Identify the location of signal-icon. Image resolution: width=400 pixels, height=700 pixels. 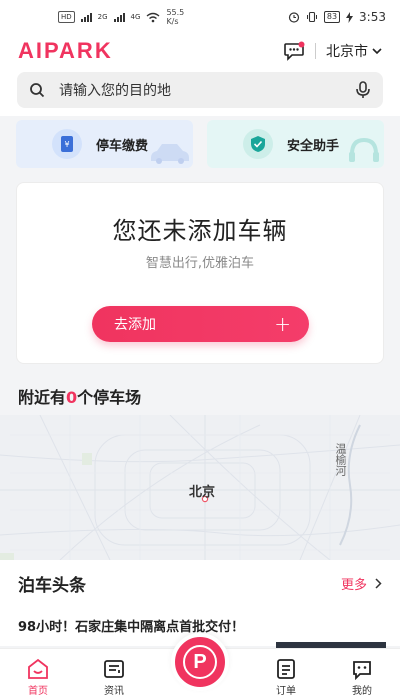
(86, 17).